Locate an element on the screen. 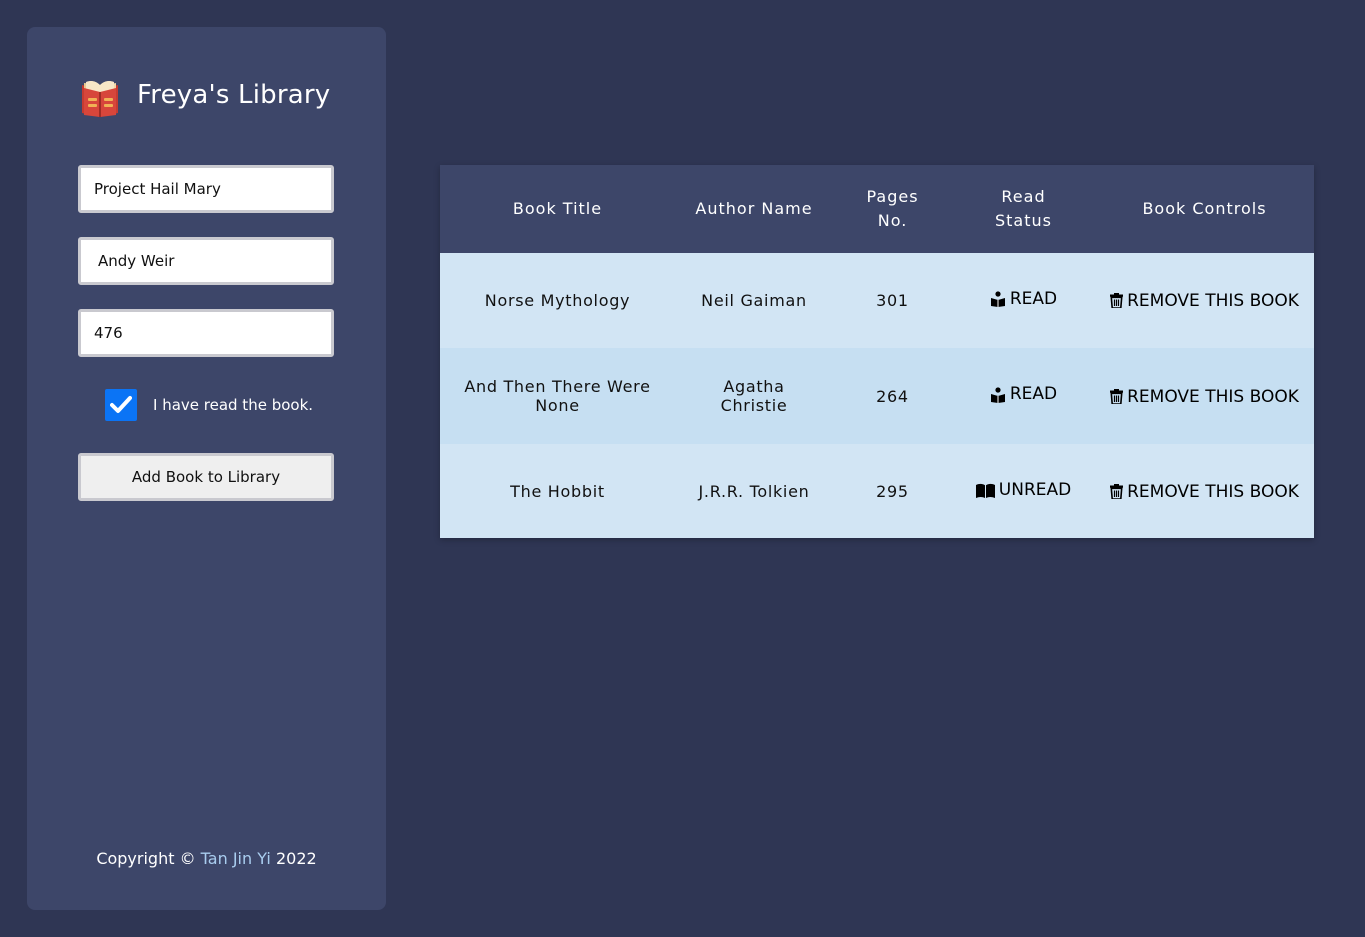  copyright: Copyright © Tan Jin Yi 2022 is located at coordinates (206, 858).